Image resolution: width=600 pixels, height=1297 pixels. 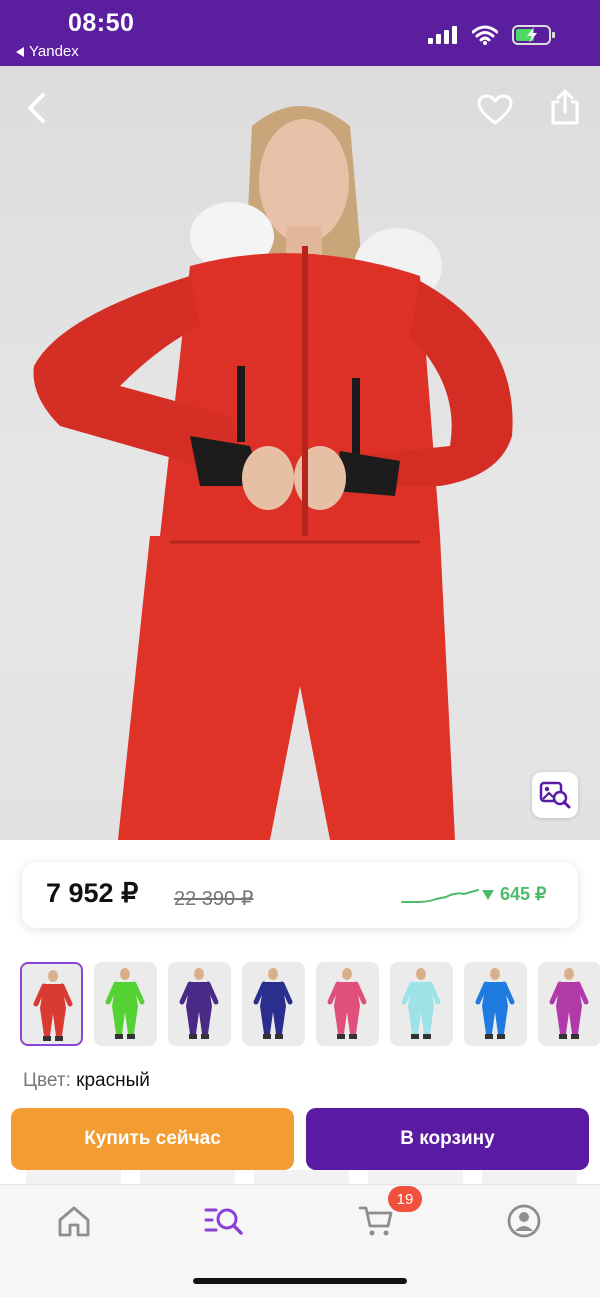 I want to click on tab-home, so click(x=74, y=1221).